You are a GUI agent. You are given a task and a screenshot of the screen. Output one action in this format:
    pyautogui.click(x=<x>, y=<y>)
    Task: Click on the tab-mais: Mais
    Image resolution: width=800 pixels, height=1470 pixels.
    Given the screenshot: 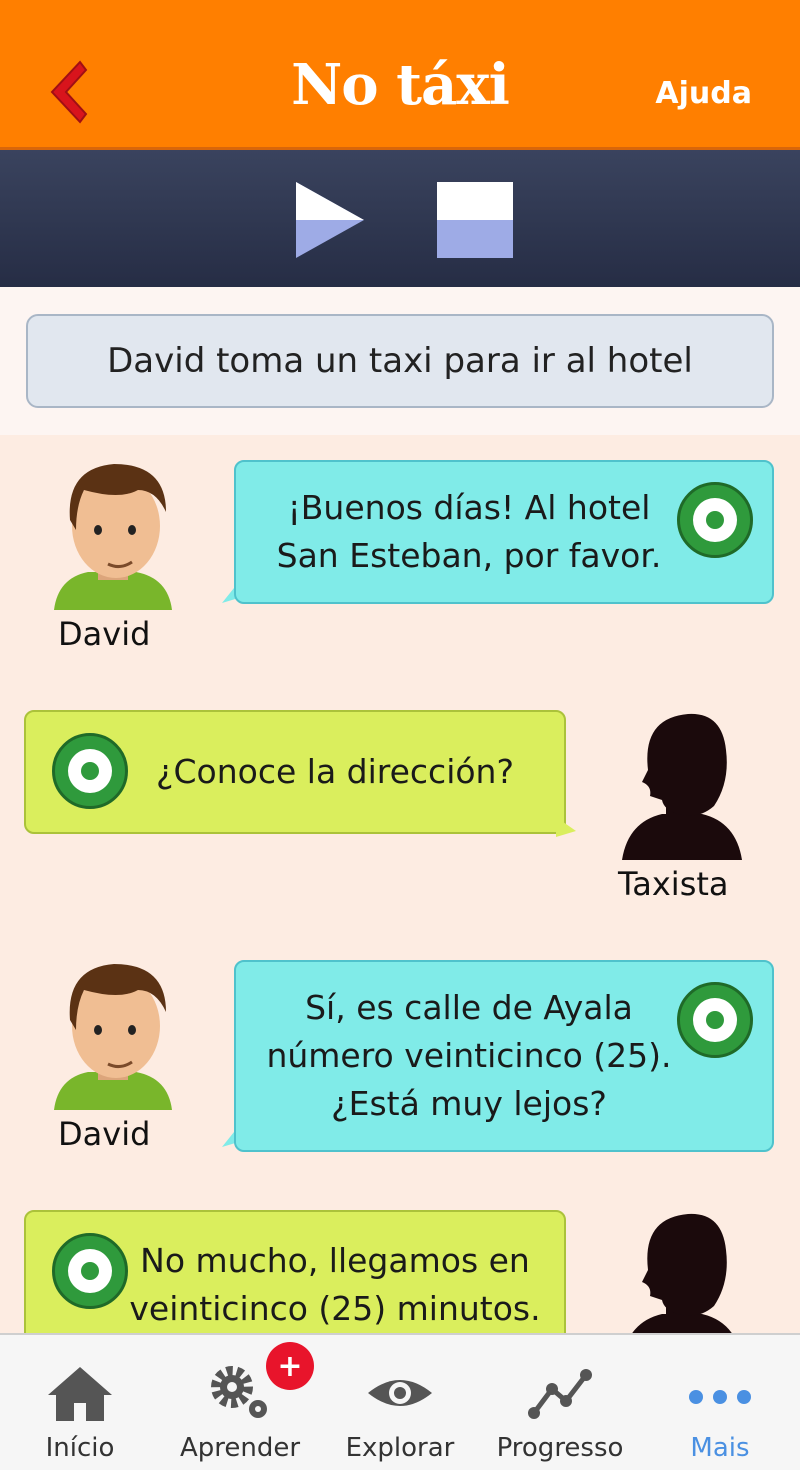 What is the action you would take?
    pyautogui.click(x=720, y=1402)
    